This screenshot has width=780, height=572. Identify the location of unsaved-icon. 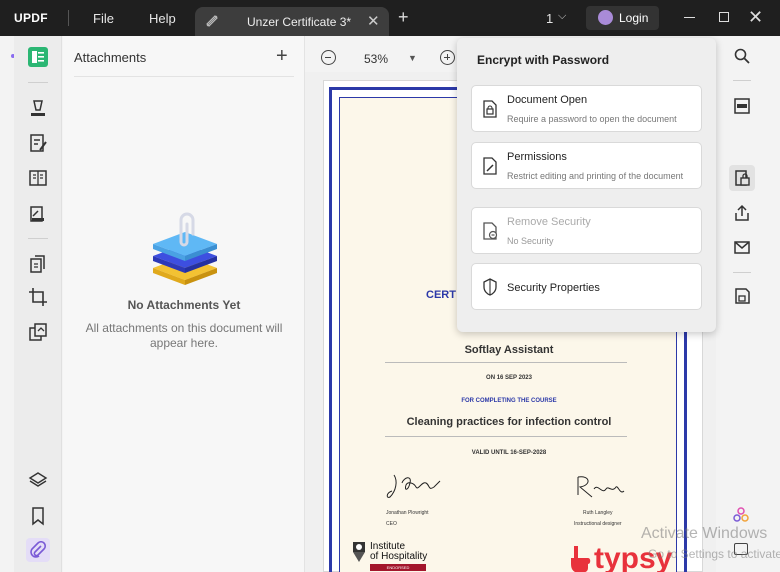
(212, 21).